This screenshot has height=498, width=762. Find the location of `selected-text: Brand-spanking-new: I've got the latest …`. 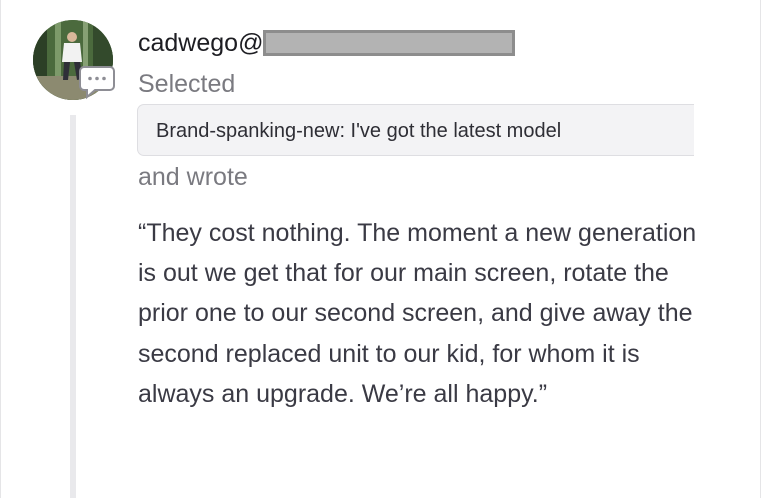

selected-text: Brand-spanking-new: I've got the latest … is located at coordinates (359, 131).